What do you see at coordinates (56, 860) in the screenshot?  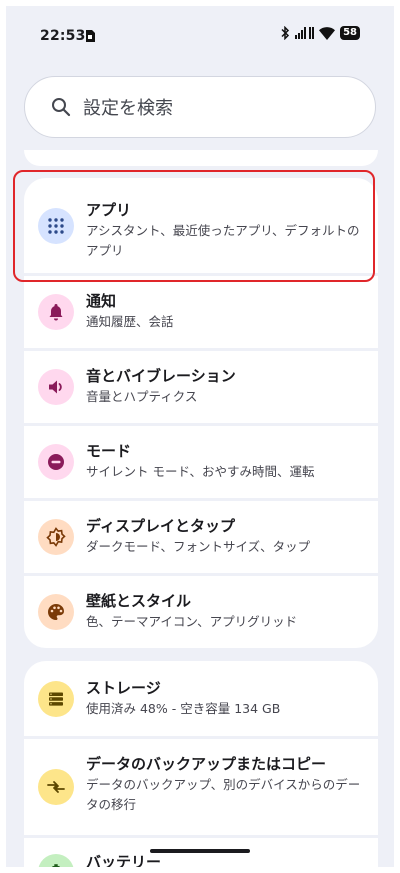 I see `battery-icon` at bounding box center [56, 860].